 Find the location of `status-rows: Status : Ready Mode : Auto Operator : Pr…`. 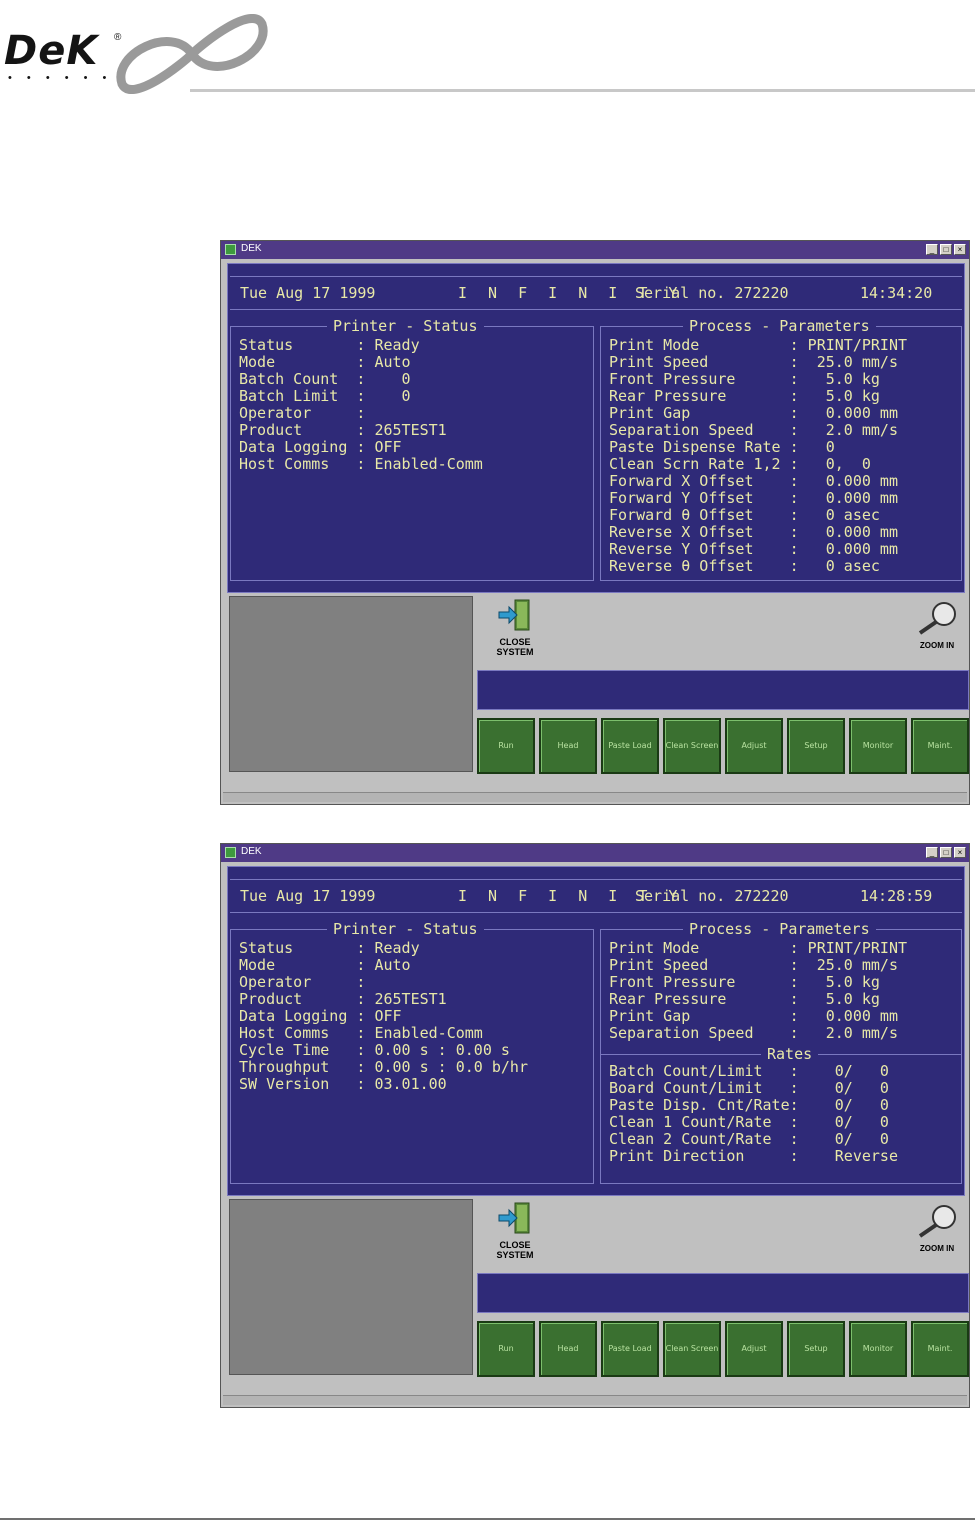

status-rows: Status : Ready Mode : Auto Operator : Pr… is located at coordinates (383, 1016).